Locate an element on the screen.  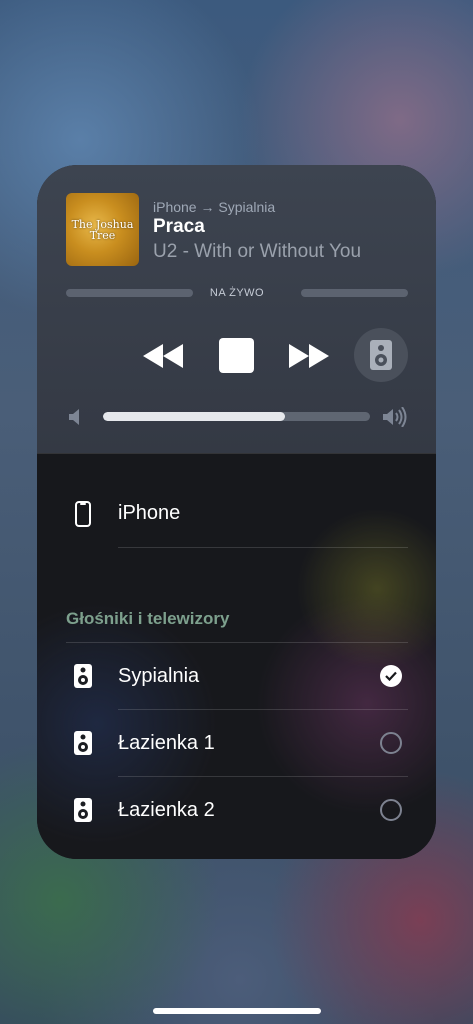
section-title: Głośniki i telewizory is located at coordinates (148, 618).